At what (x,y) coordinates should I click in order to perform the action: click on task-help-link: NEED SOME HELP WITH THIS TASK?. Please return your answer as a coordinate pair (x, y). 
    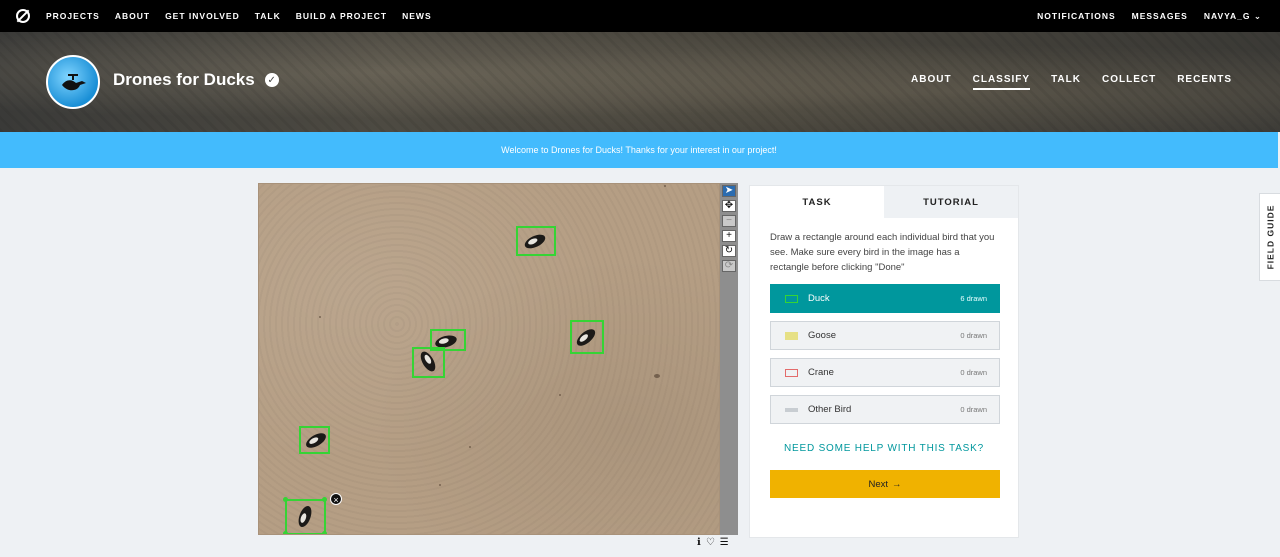
    Looking at the image, I should click on (884, 448).